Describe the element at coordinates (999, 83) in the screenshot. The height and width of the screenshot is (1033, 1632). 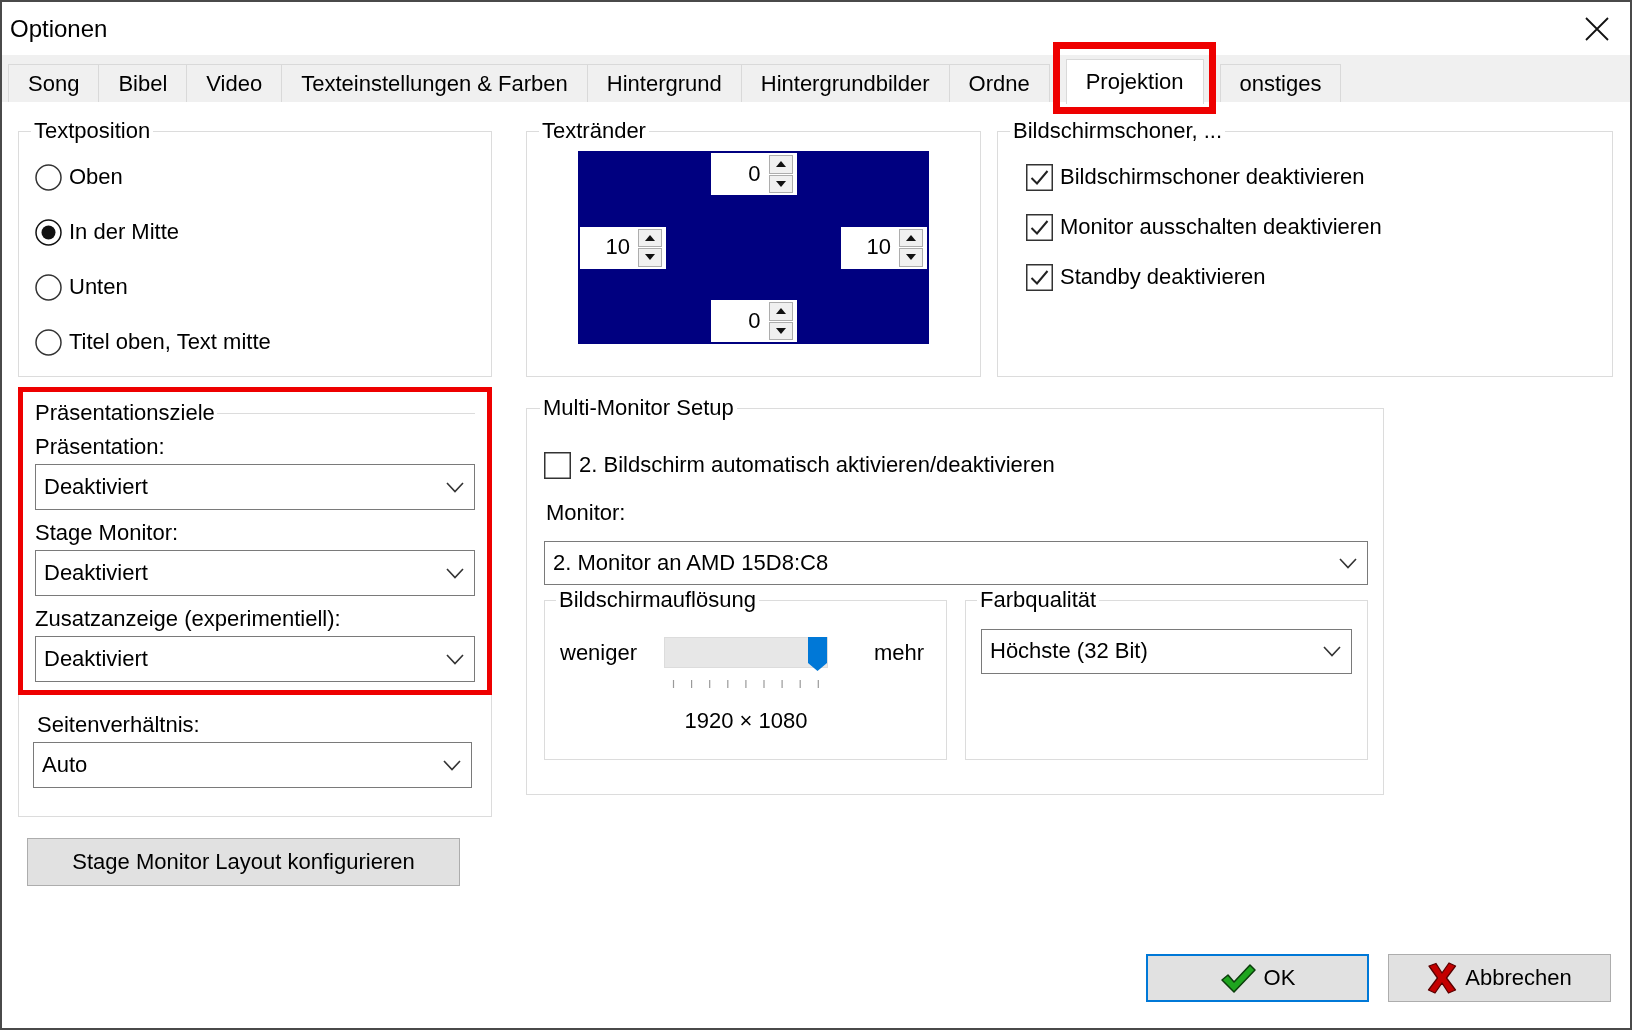
I see `tab: Ordne` at that location.